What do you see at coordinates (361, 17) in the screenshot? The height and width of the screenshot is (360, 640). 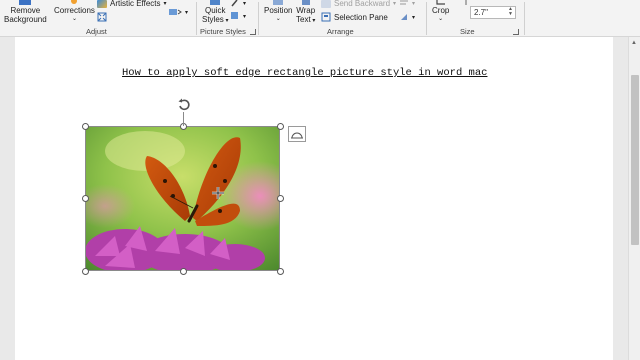 I see `selection-pane-label: Selection Pane` at bounding box center [361, 17].